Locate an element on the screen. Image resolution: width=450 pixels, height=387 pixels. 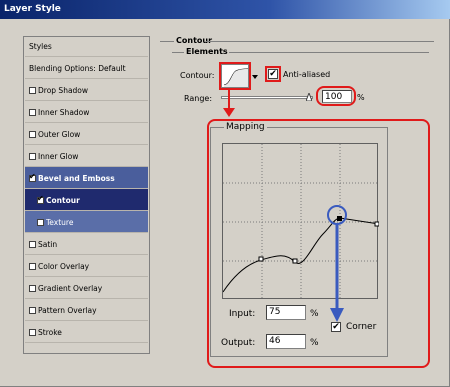
annotation-highlight-antialias is located at coordinates (273, 74).